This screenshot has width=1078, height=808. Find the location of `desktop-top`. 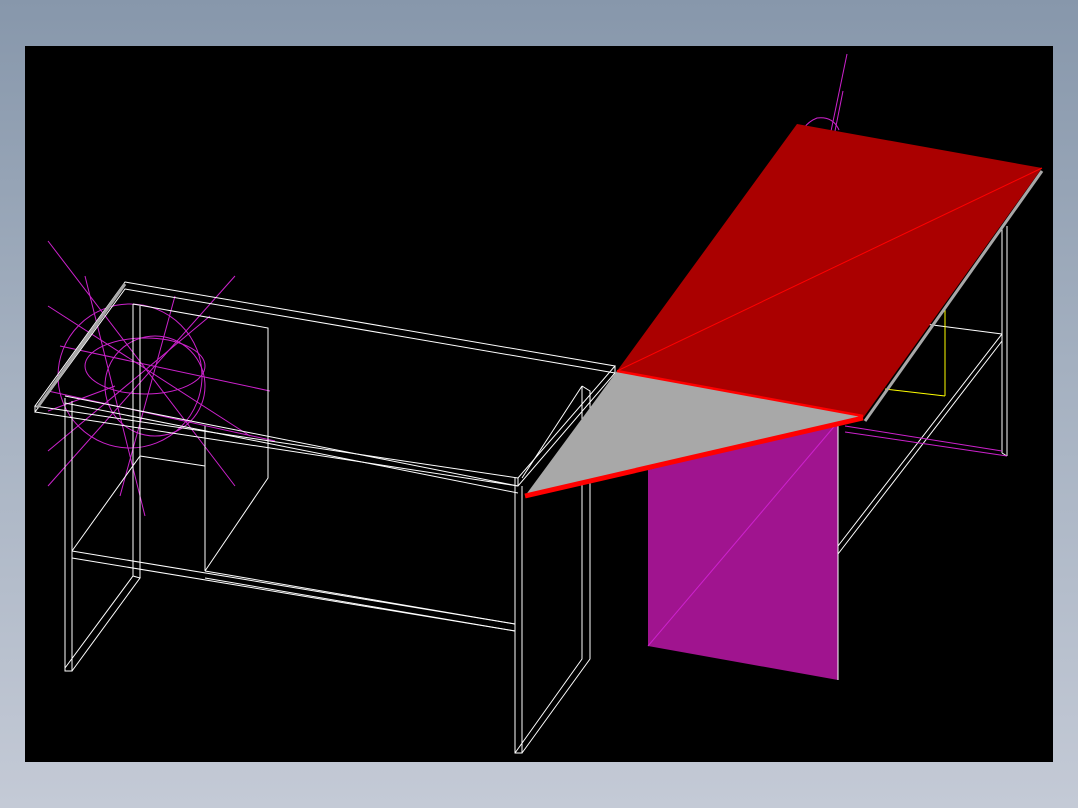

desktop-top is located at coordinates (325, 380).